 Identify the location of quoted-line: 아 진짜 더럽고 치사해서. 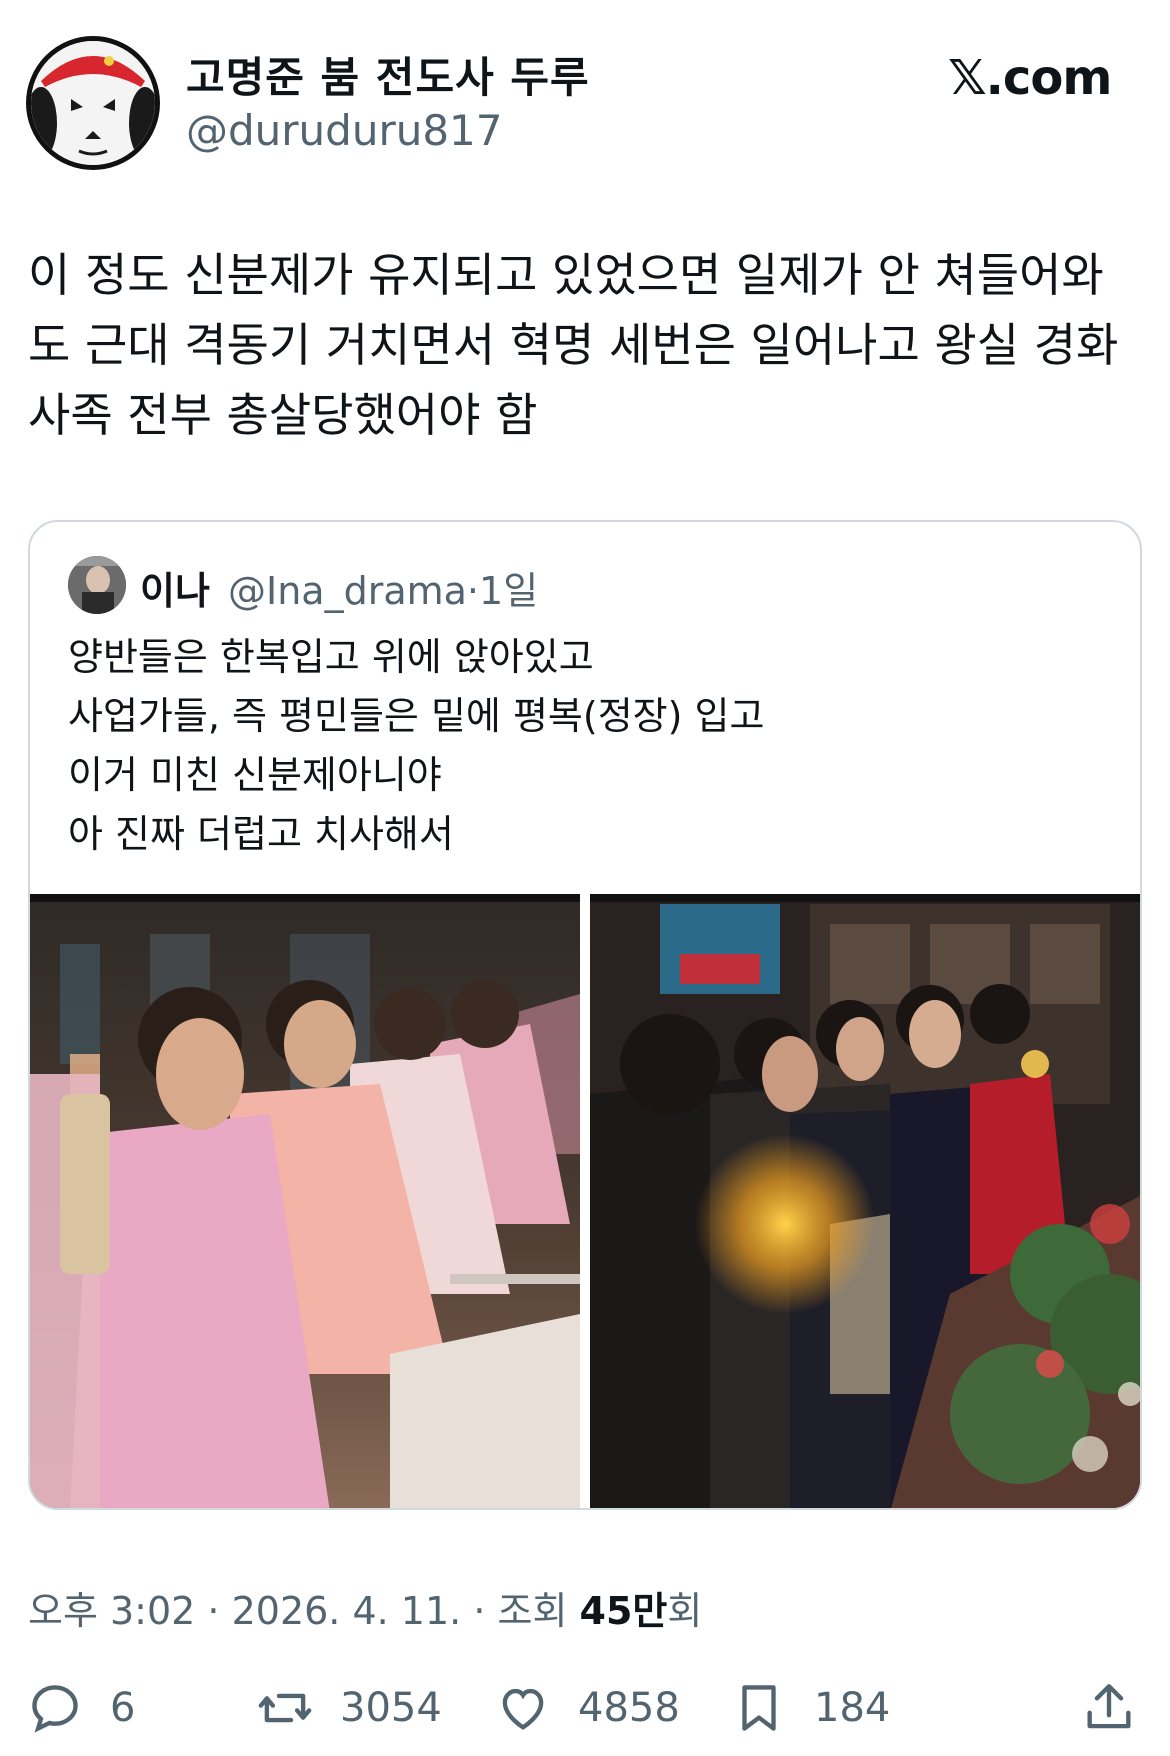
(261, 834).